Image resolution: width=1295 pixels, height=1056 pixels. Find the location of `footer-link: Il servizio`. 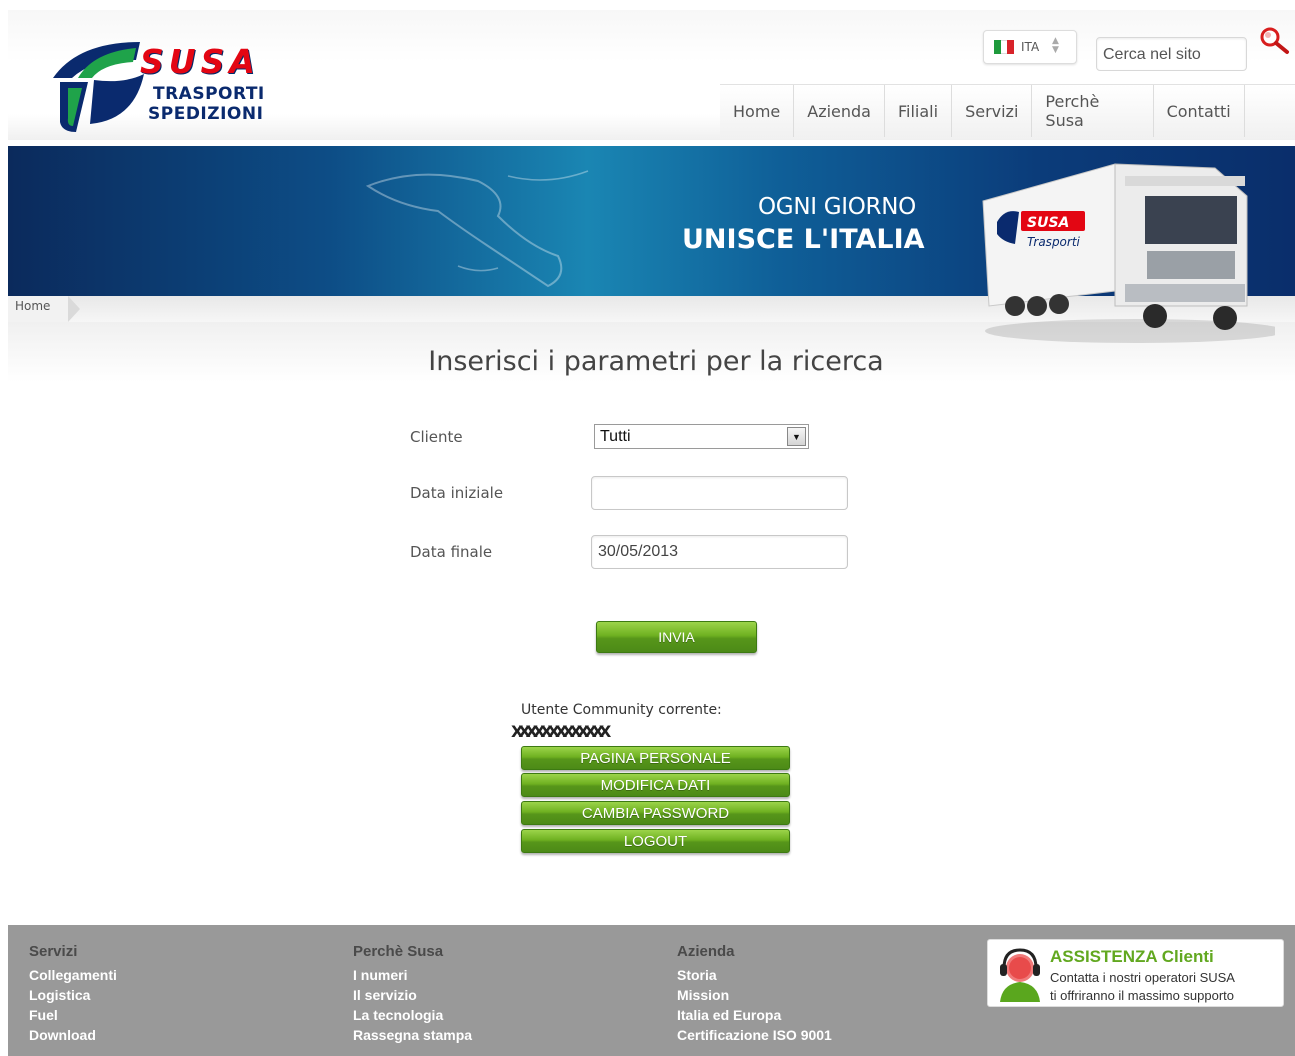

footer-link: Il servizio is located at coordinates (412, 995).